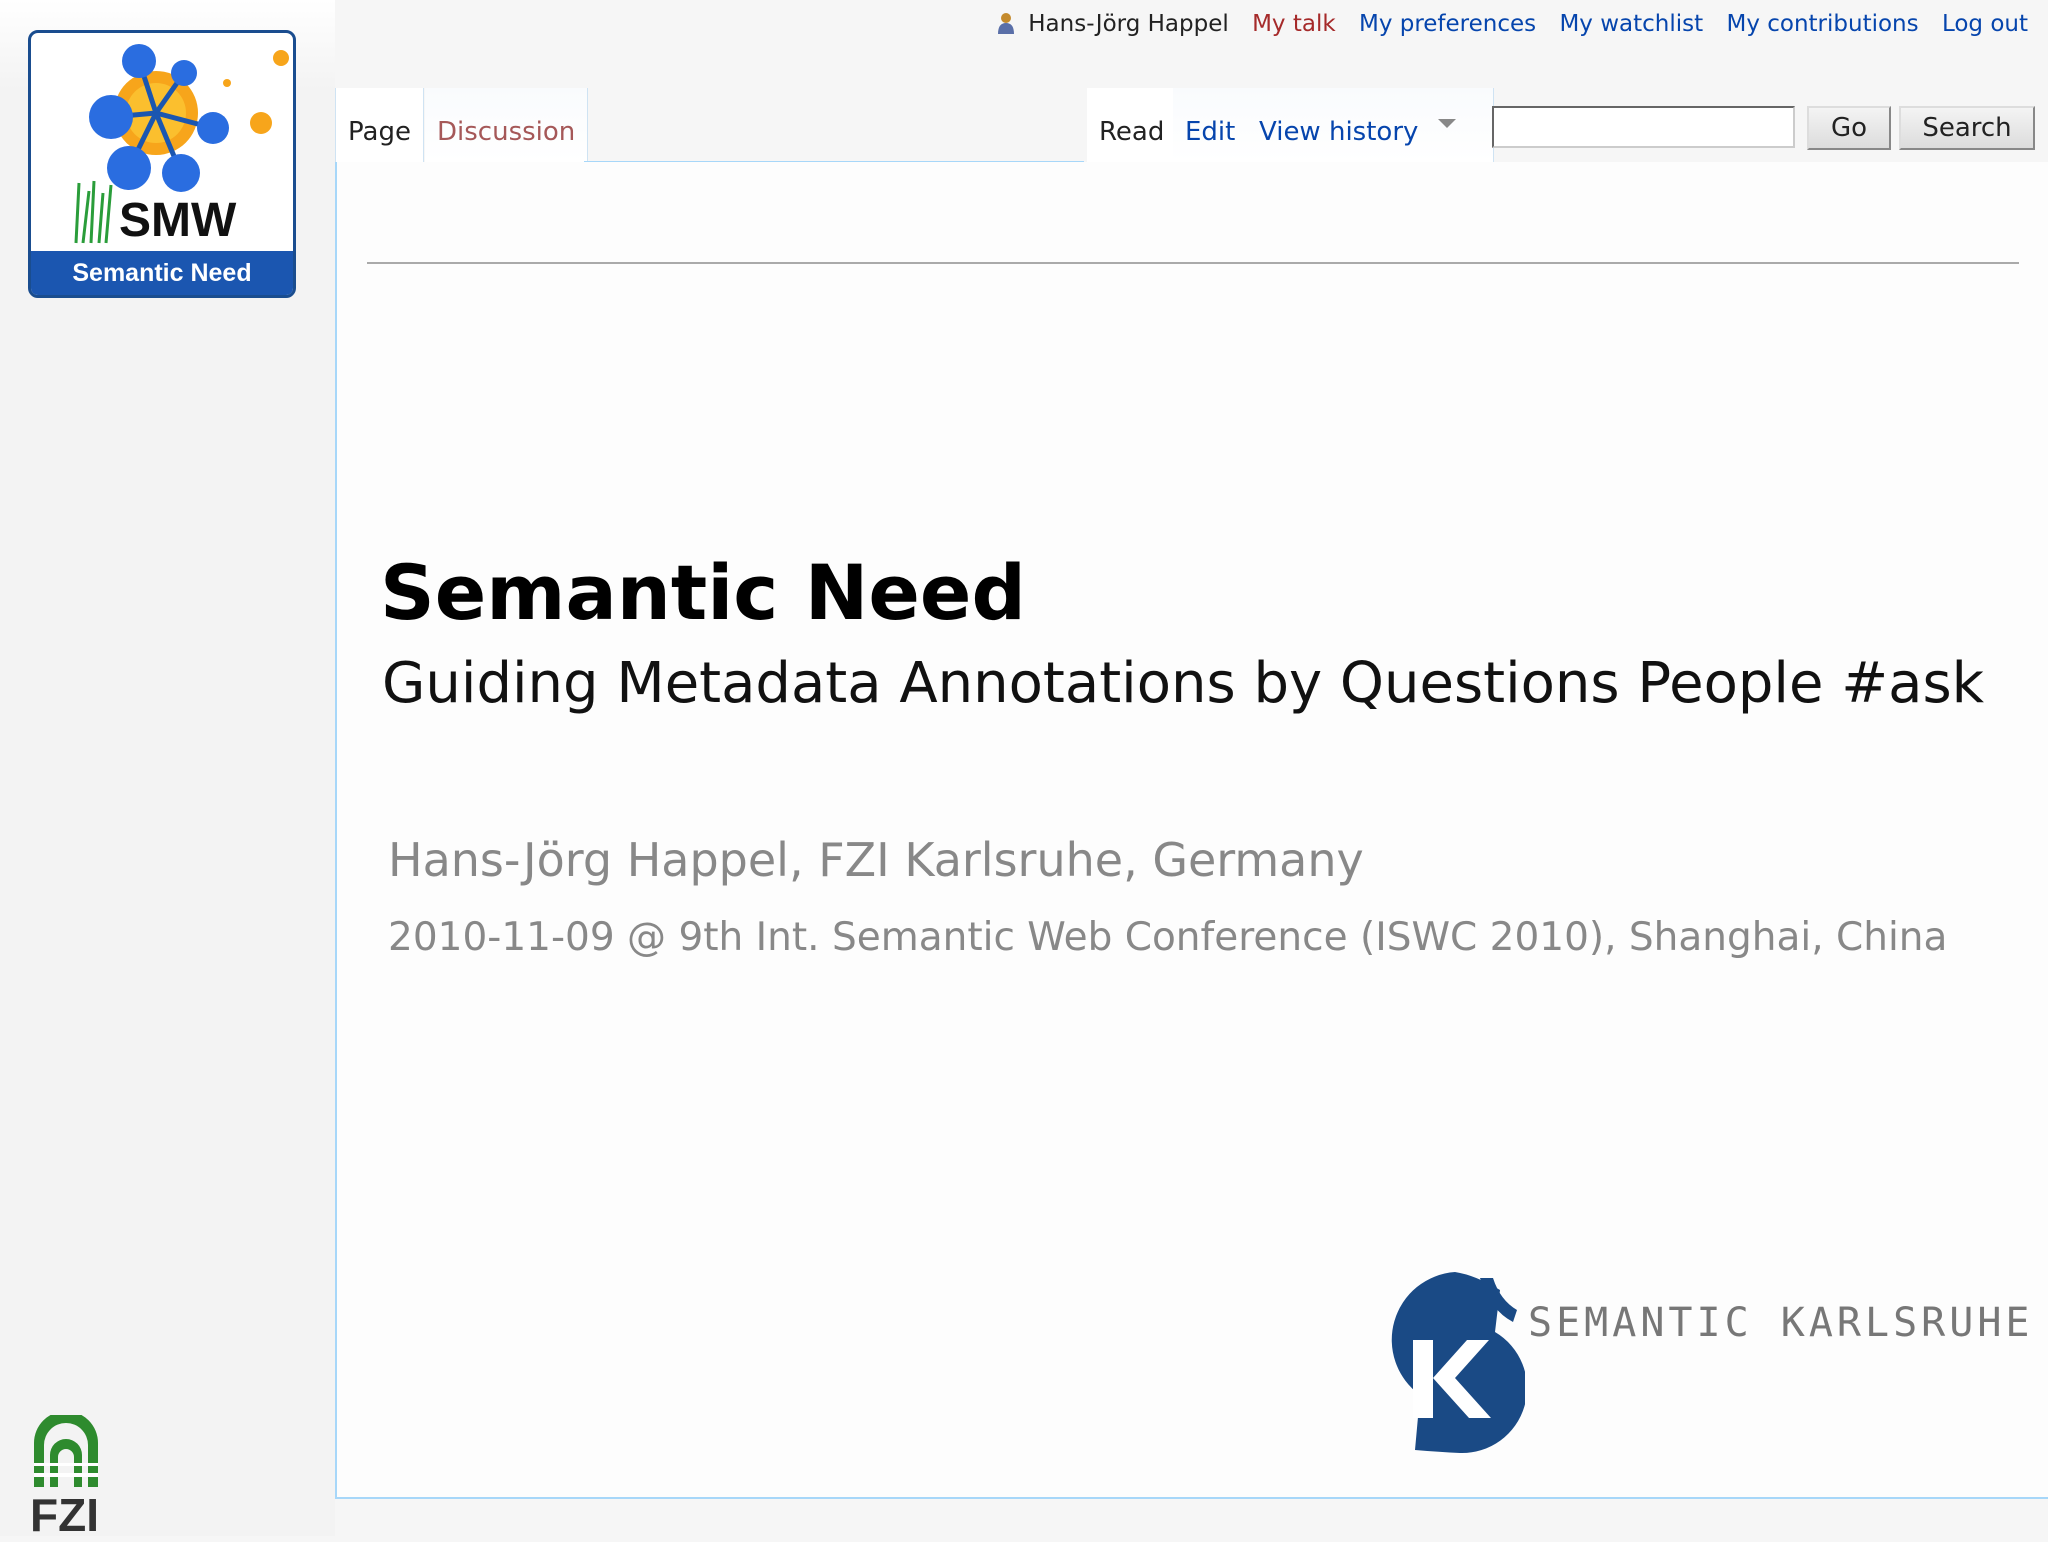 The height and width of the screenshot is (1542, 2048). I want to click on logo-mark-text: SMW, so click(178, 220).